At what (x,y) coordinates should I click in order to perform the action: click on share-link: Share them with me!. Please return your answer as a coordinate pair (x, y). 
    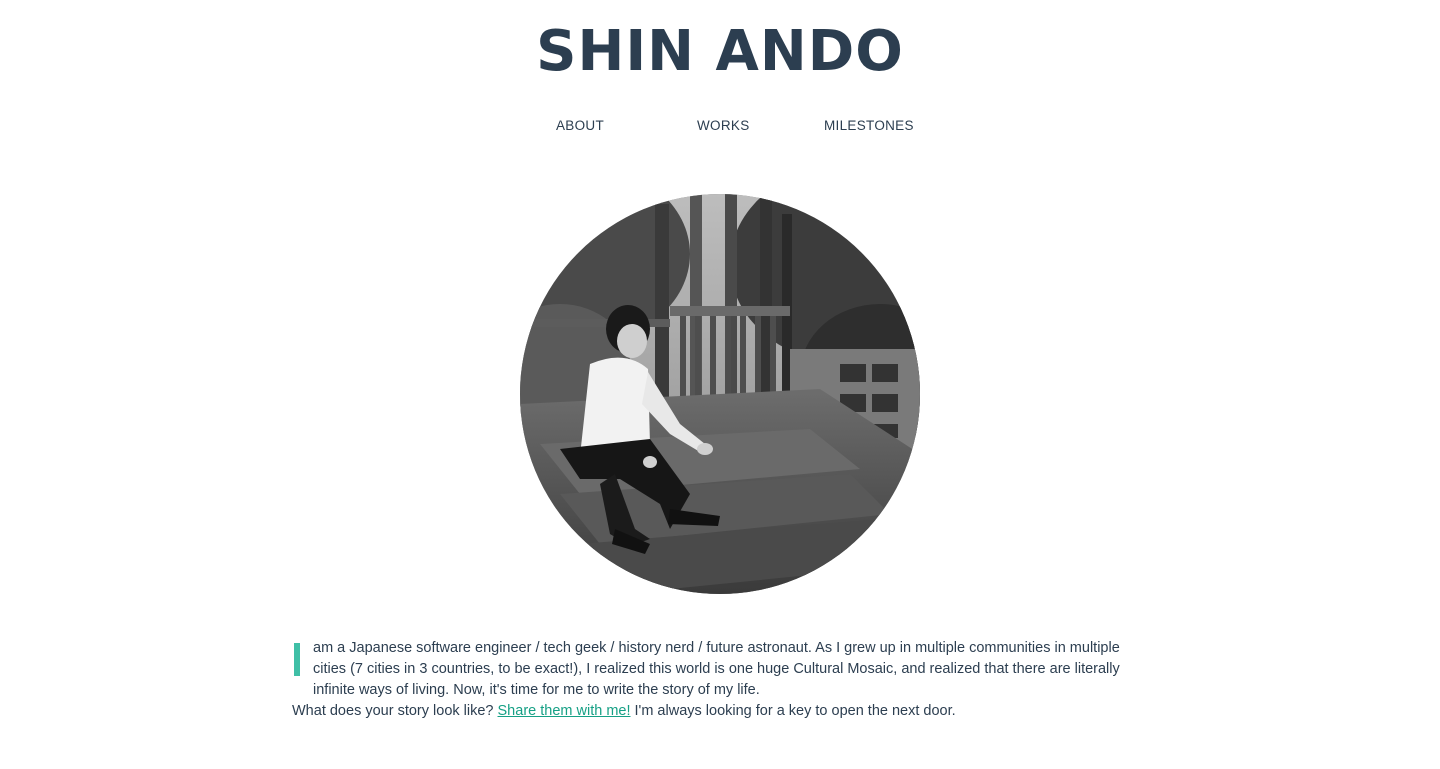
    Looking at the image, I should click on (564, 711).